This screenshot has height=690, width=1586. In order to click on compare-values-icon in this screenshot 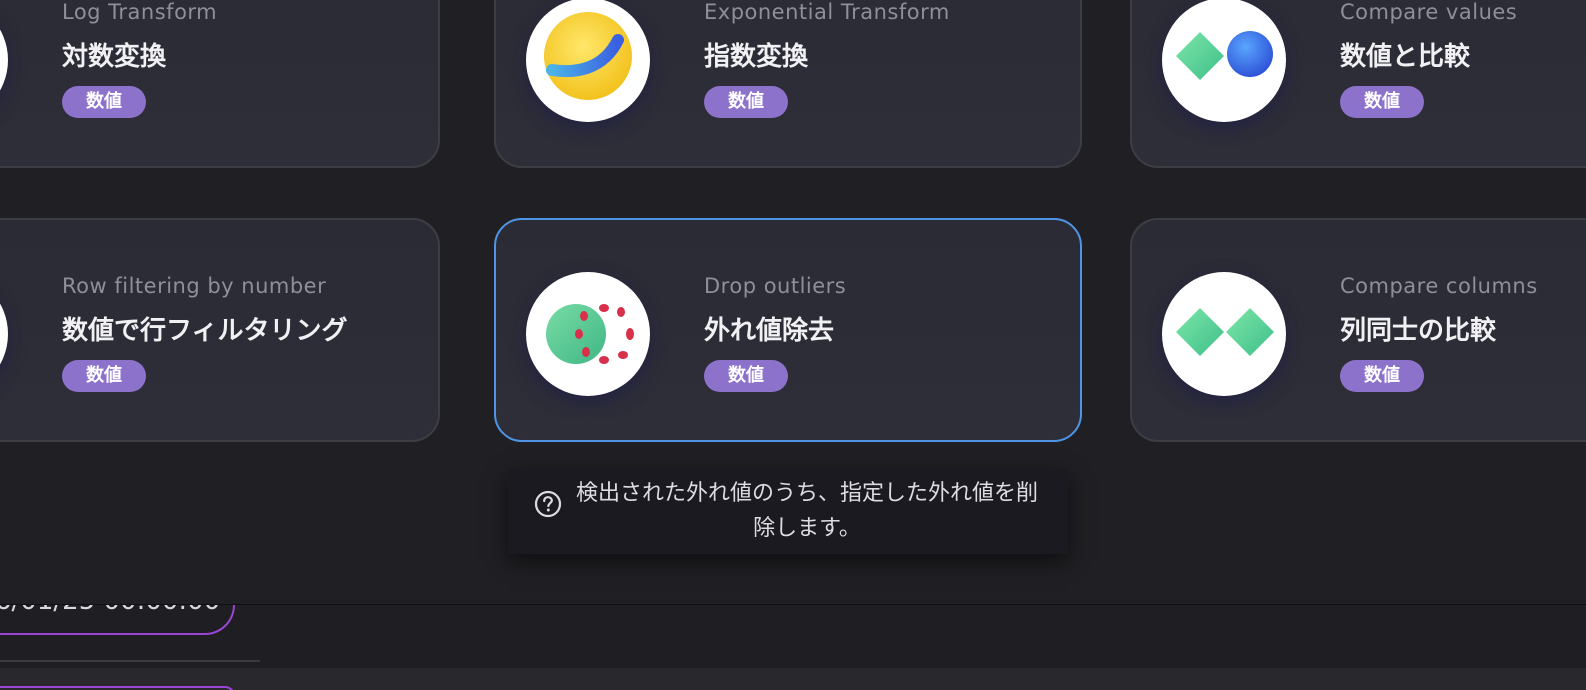, I will do `click(1224, 61)`.